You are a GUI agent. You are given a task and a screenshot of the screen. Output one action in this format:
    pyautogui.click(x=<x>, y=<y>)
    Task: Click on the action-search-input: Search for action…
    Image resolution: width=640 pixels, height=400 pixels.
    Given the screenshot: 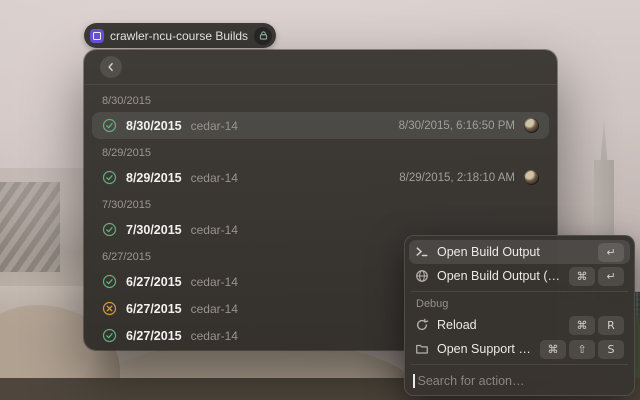 What is the action you would take?
    pyautogui.click(x=519, y=379)
    